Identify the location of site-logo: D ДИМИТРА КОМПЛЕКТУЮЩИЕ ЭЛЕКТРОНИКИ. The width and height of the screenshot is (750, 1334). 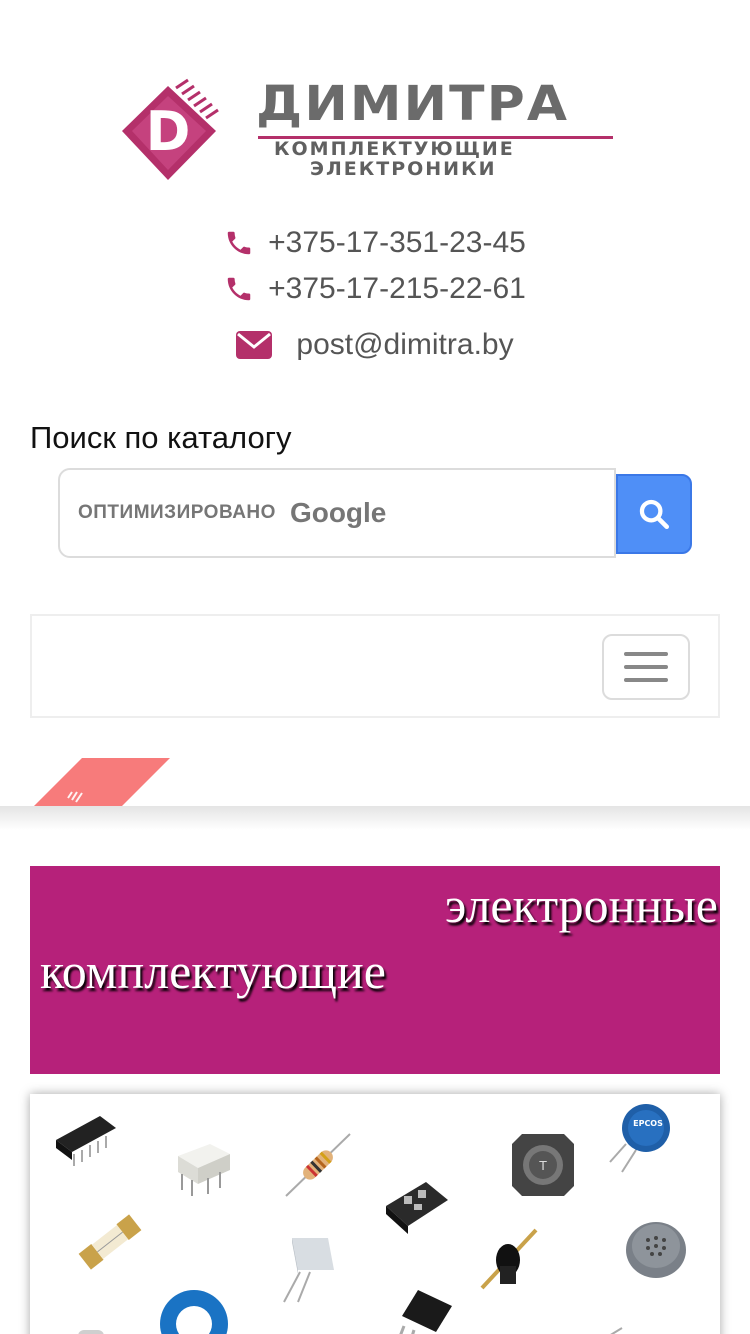
(368, 131).